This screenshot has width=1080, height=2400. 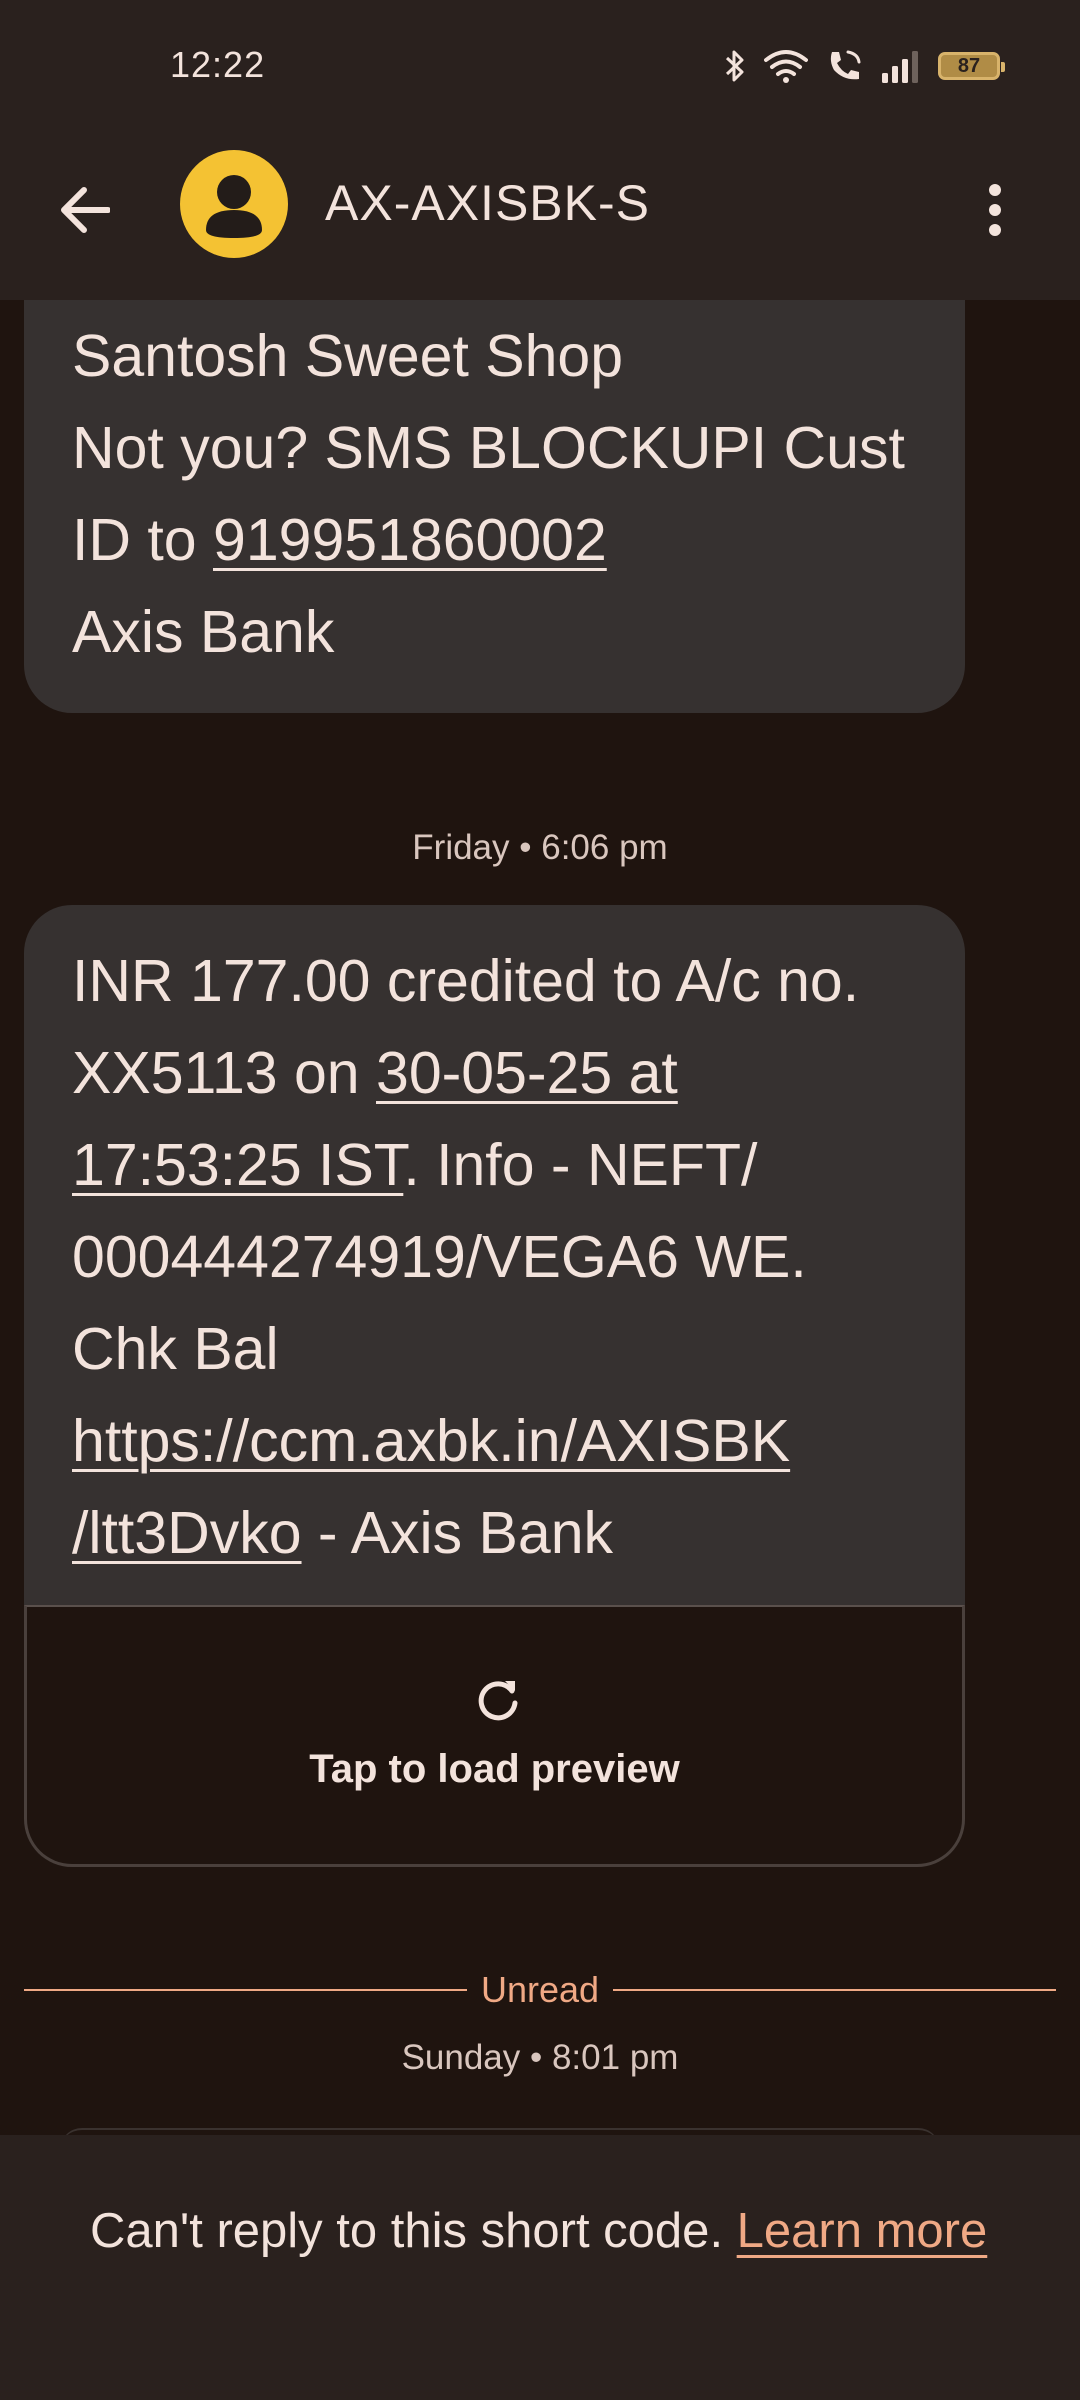 What do you see at coordinates (224, 1073) in the screenshot?
I see `message-text: XX5113 on` at bounding box center [224, 1073].